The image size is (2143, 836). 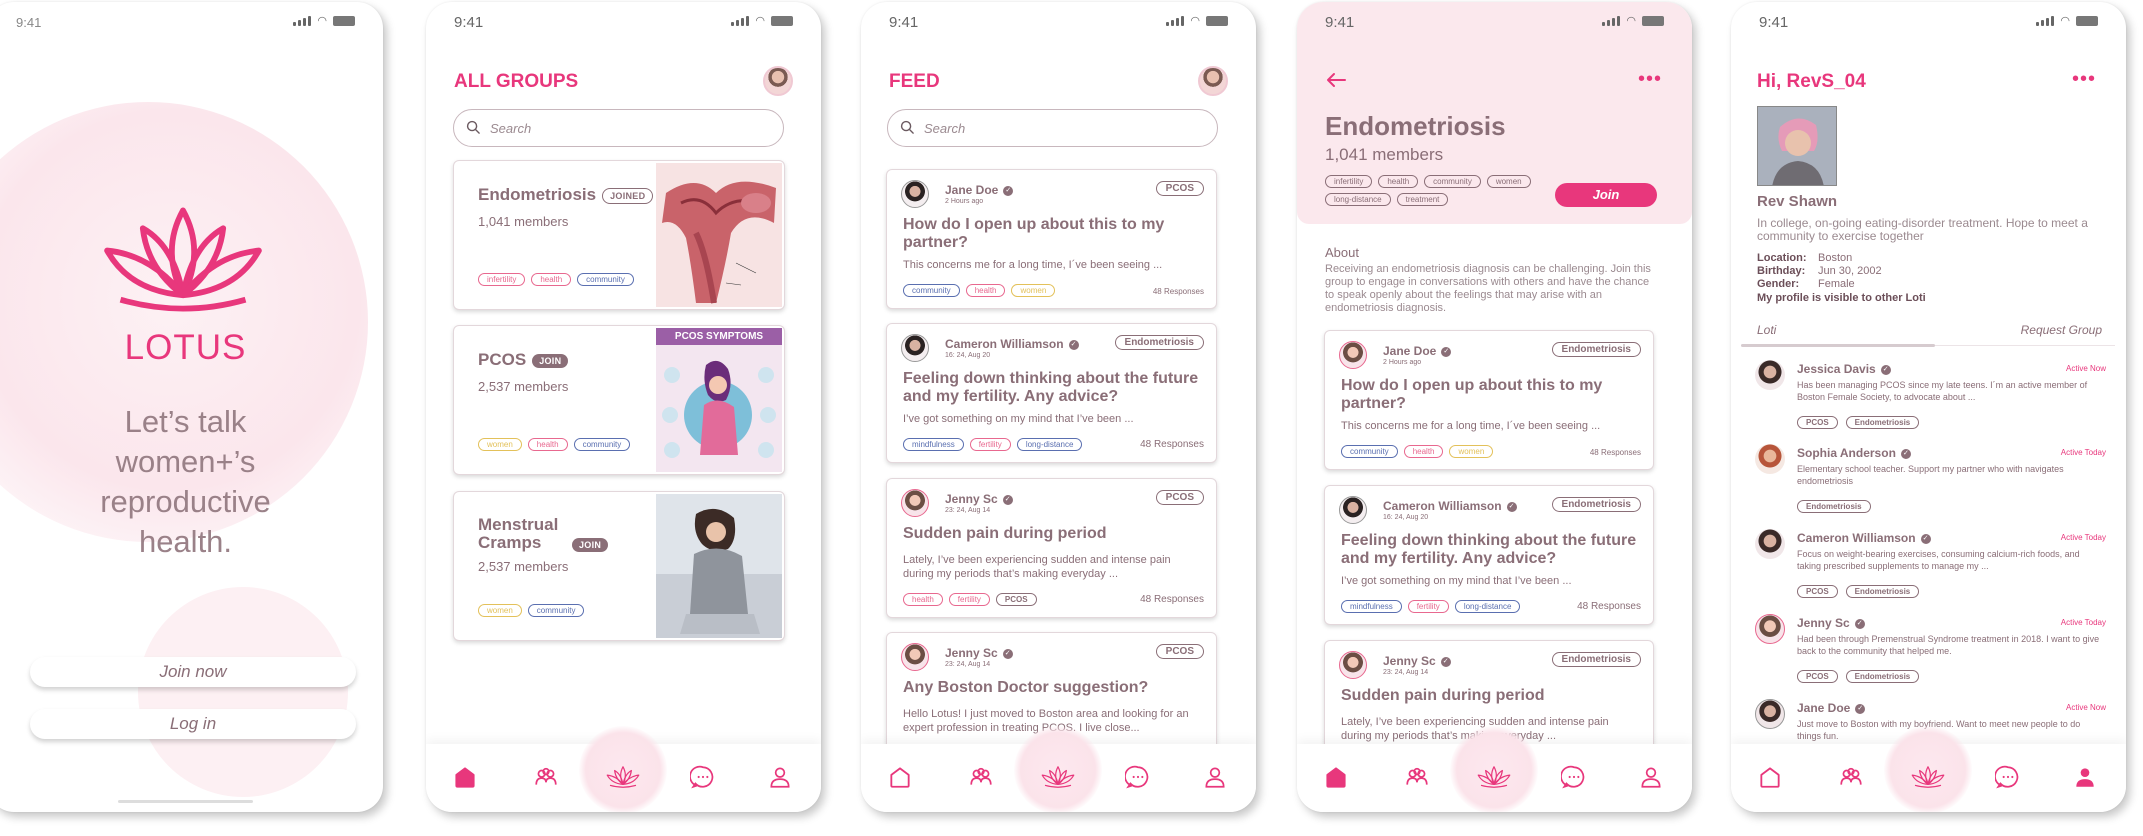 What do you see at coordinates (1844, 369) in the screenshot?
I see `member-name: Jessica Davis ✓` at bounding box center [1844, 369].